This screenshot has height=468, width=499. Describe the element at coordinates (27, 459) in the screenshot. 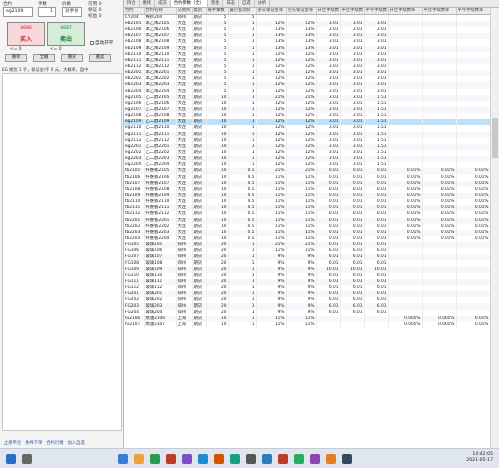

I see `search-icon` at that location.